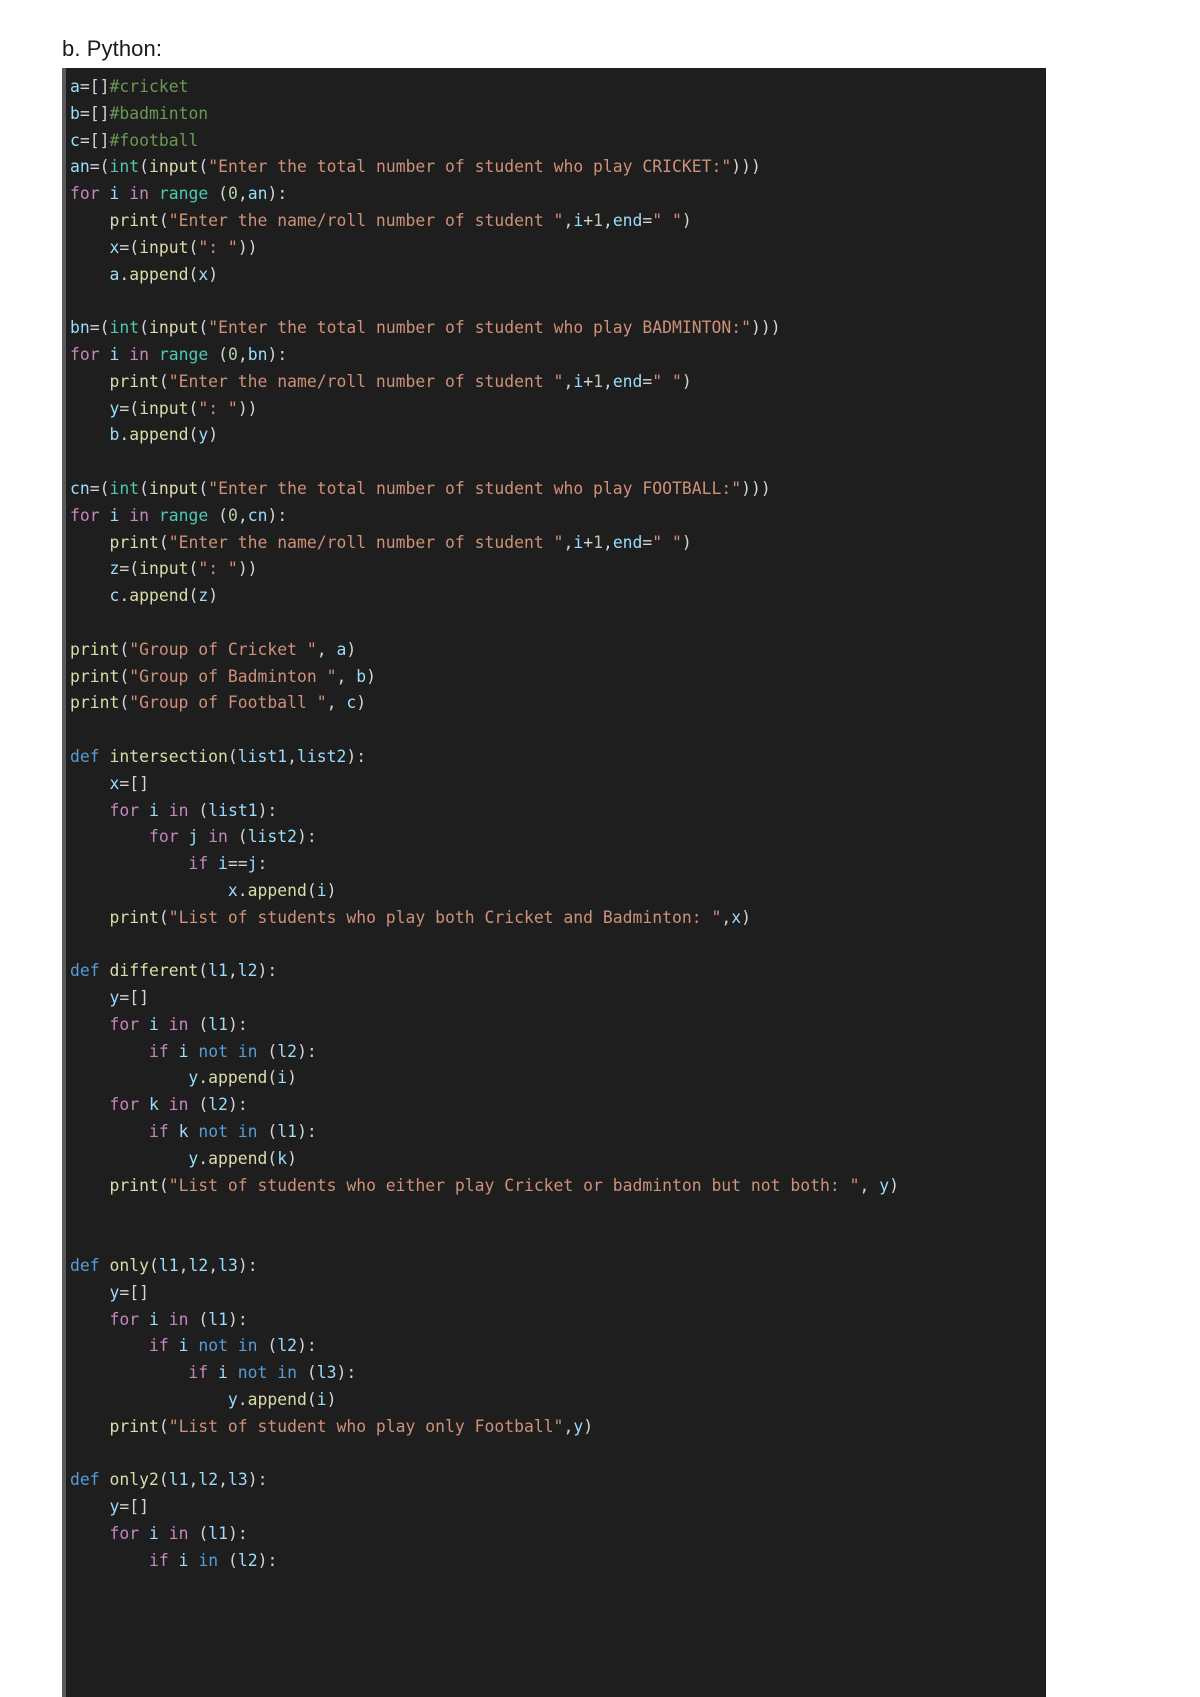 The image size is (1200, 1697). I want to click on code-token: x, so click(736, 917).